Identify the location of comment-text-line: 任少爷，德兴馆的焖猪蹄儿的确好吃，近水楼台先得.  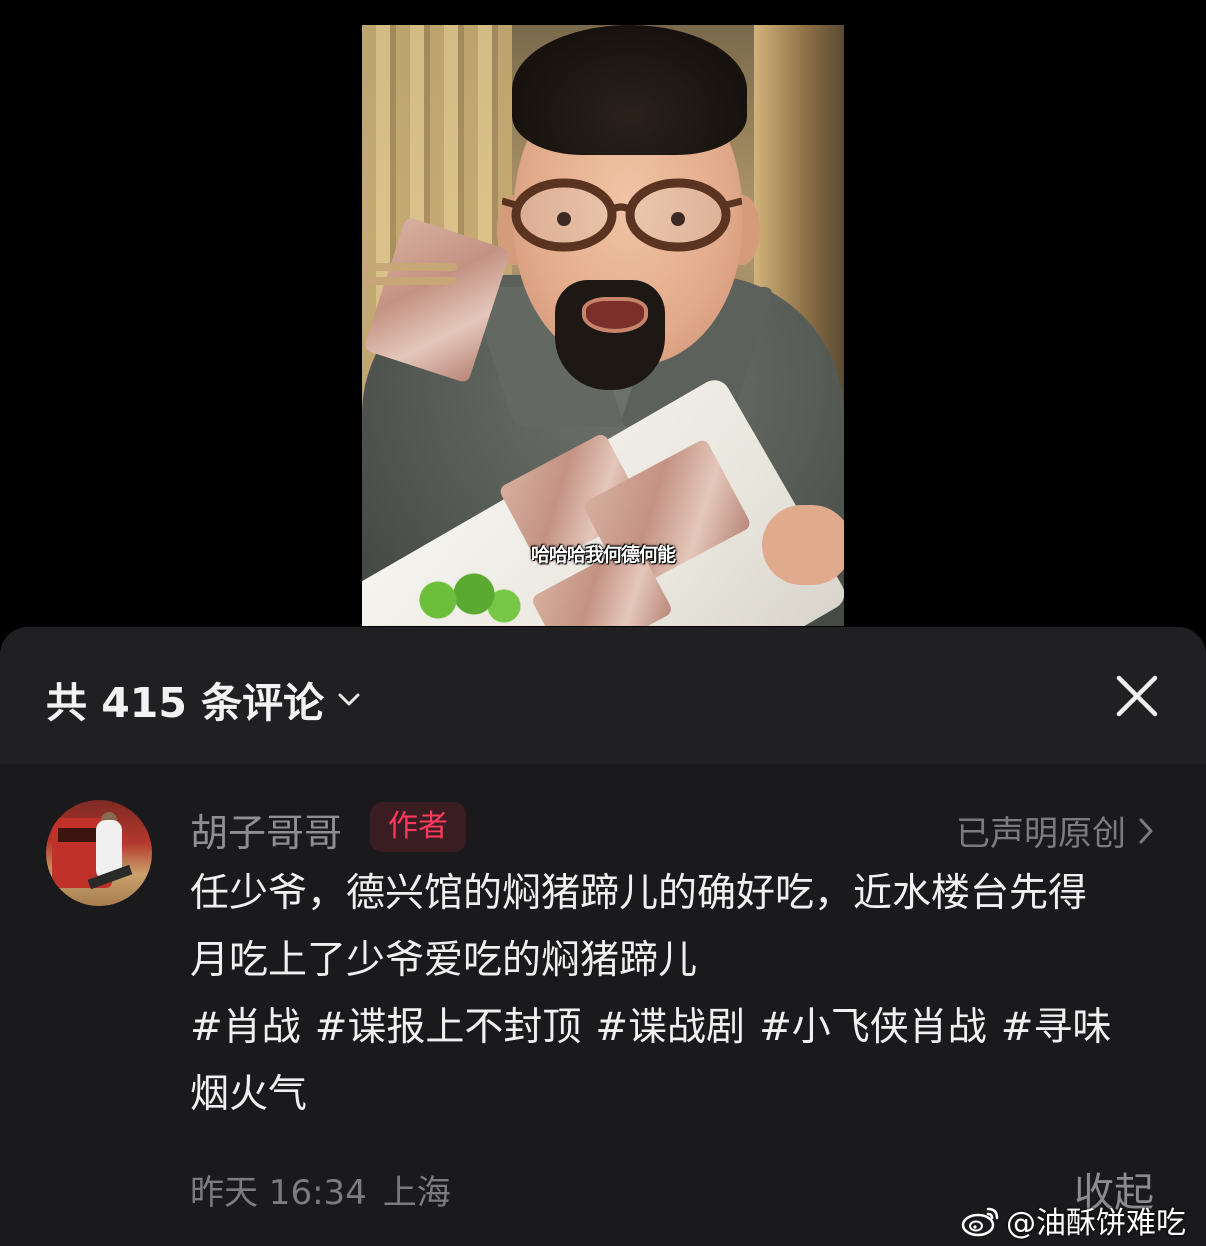
(639, 893).